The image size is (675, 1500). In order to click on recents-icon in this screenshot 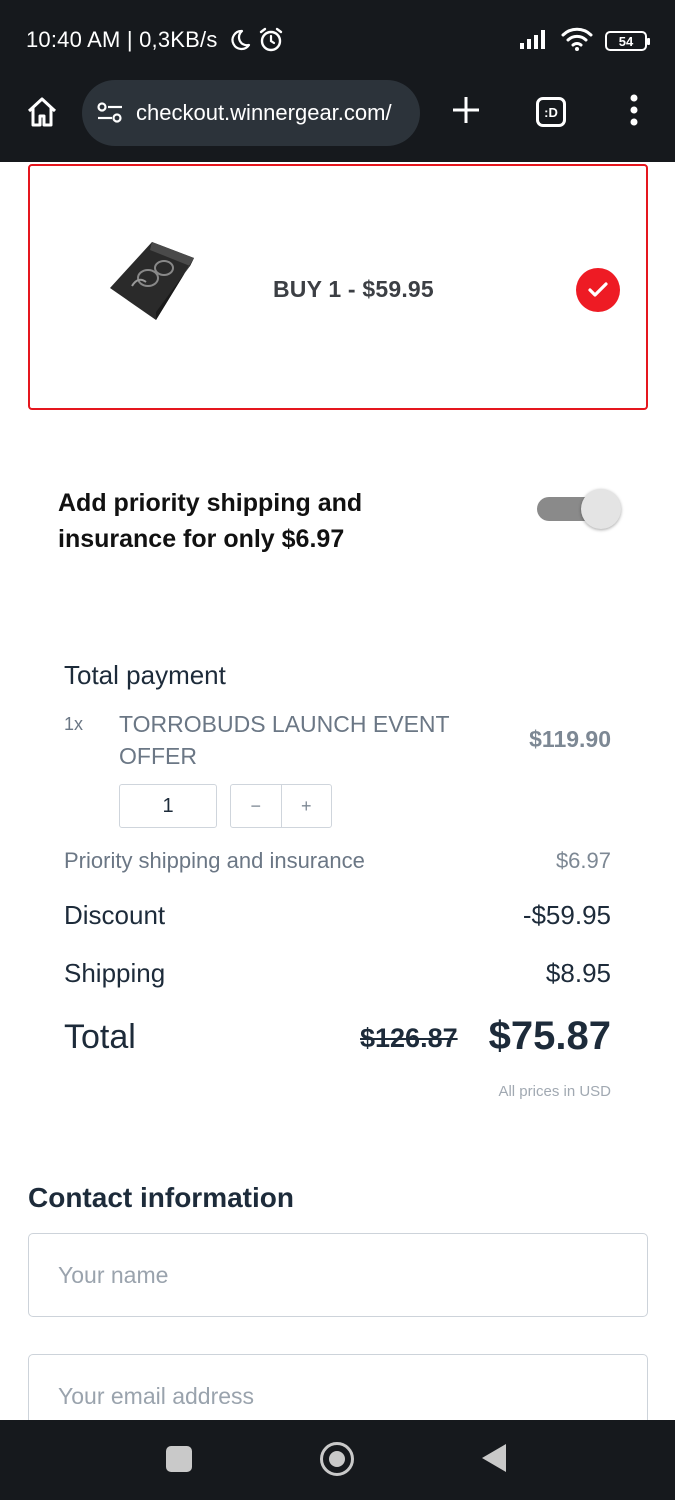, I will do `click(179, 1459)`.